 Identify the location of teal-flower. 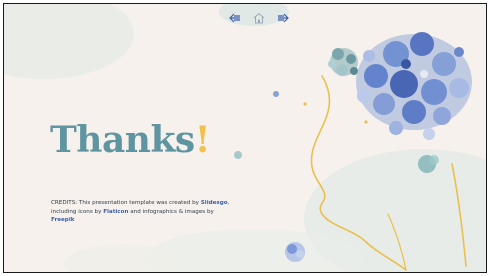
(343, 62).